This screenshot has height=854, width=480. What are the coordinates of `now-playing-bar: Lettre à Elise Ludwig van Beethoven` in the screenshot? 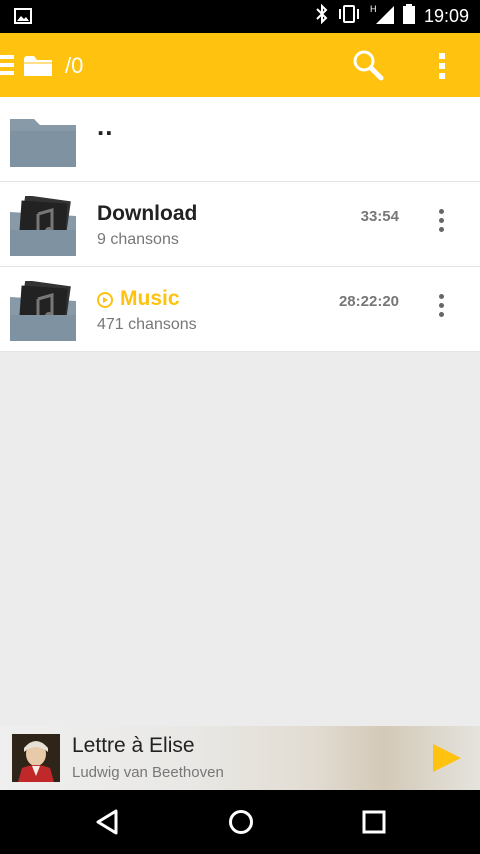 It's located at (240, 758).